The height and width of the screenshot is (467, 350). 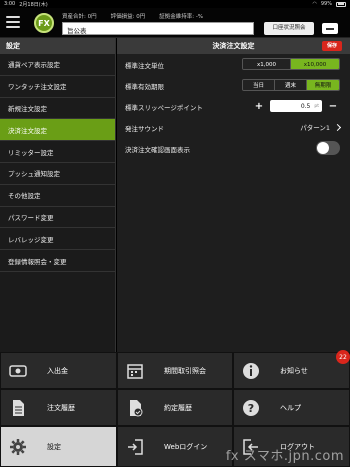 I want to click on unit-option-1000: x1,000, so click(x=267, y=64).